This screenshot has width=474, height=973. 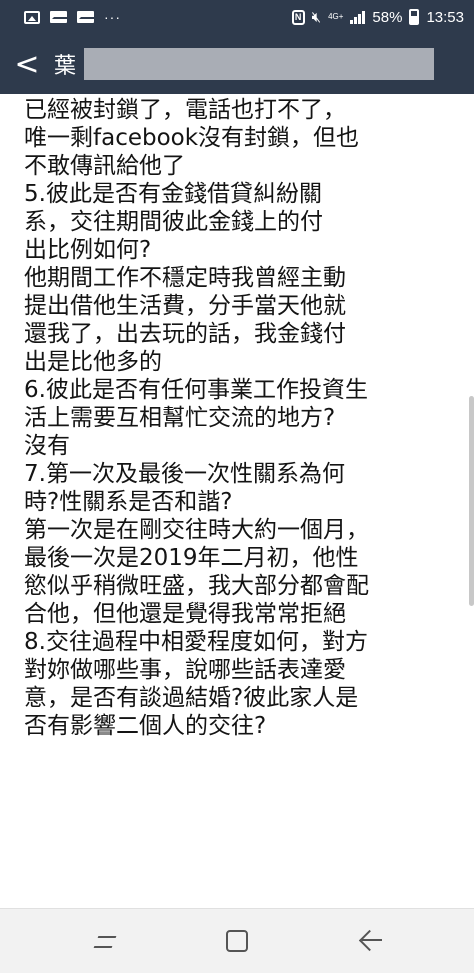 I want to click on message-line: 活上需要互相幫忙交流的地方?, so click(x=180, y=418).